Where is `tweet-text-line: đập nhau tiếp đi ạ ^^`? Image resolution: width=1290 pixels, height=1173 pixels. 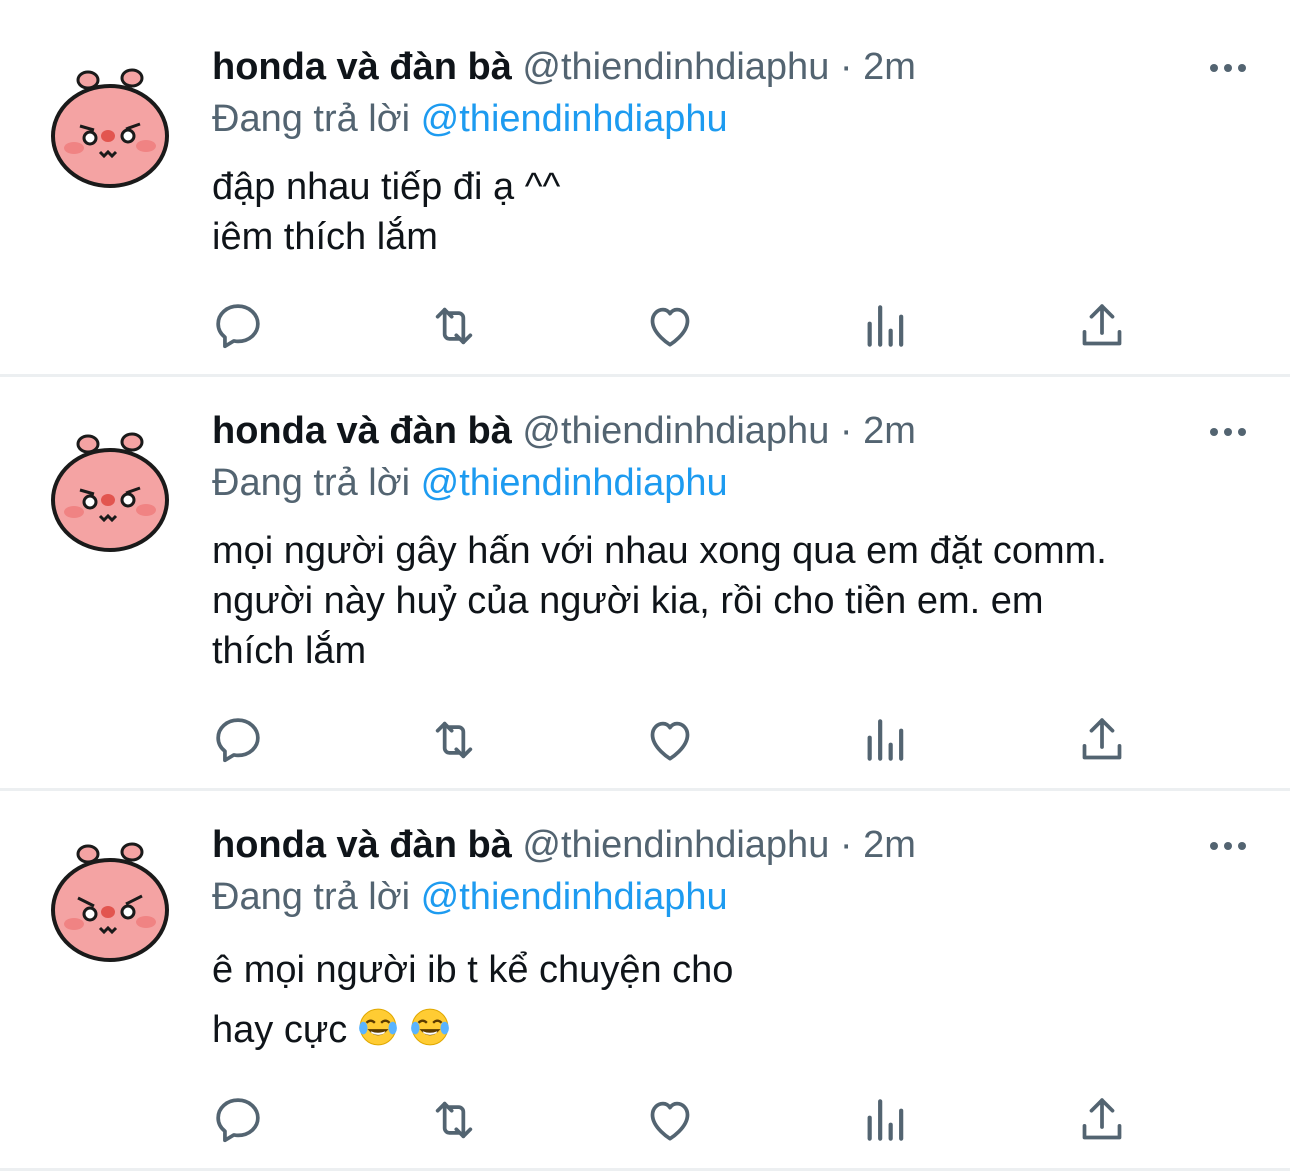 tweet-text-line: đập nhau tiếp đi ạ ^^ is located at coordinates (386, 187).